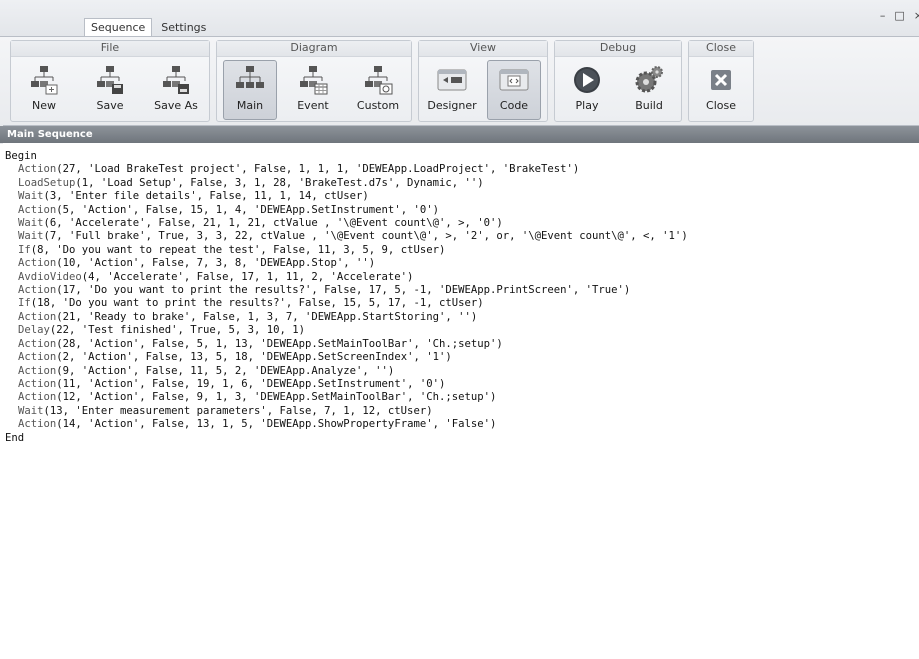 The height and width of the screenshot is (659, 919). What do you see at coordinates (24, 303) in the screenshot?
I see `code-keyword: If` at bounding box center [24, 303].